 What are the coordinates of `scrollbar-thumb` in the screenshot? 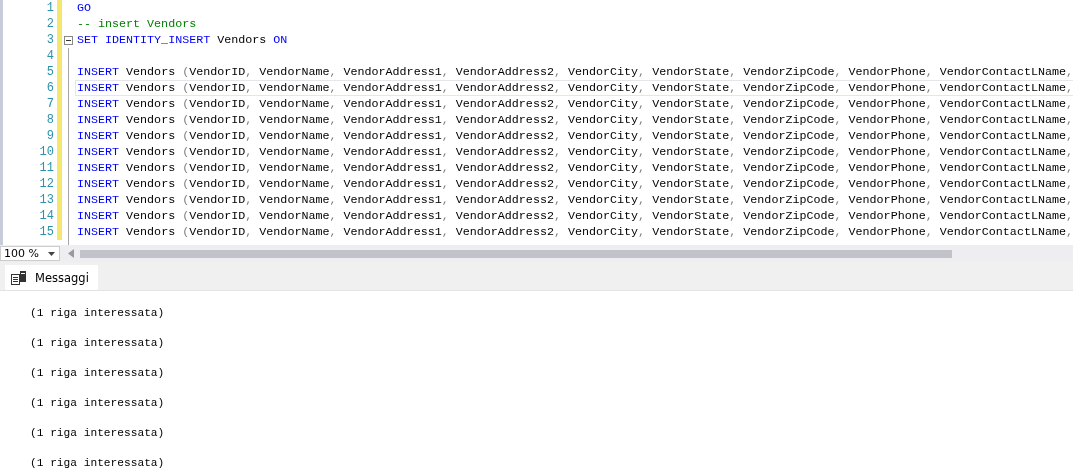 It's located at (516, 253).